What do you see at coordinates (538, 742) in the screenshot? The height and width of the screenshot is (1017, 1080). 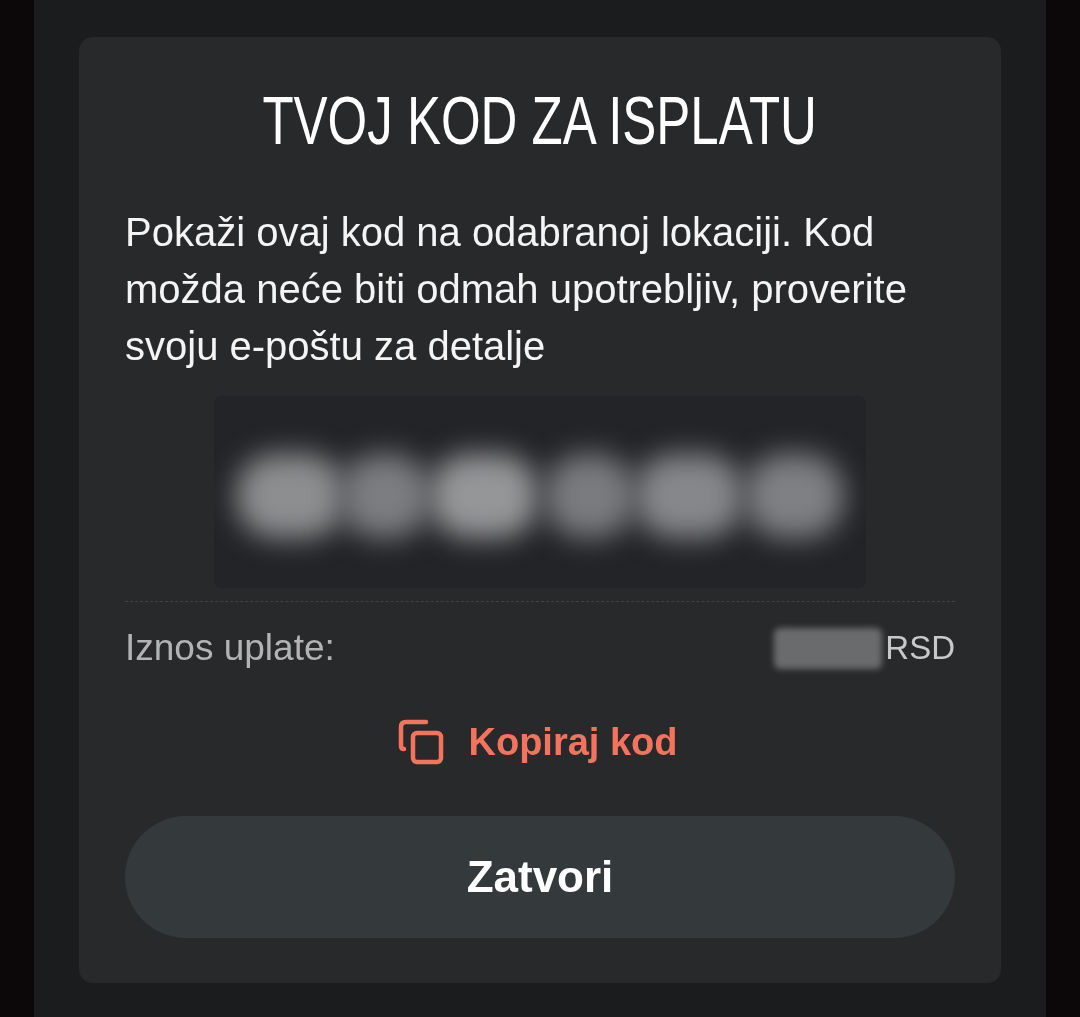 I see `copy-code-link: Kopiraj kod` at bounding box center [538, 742].